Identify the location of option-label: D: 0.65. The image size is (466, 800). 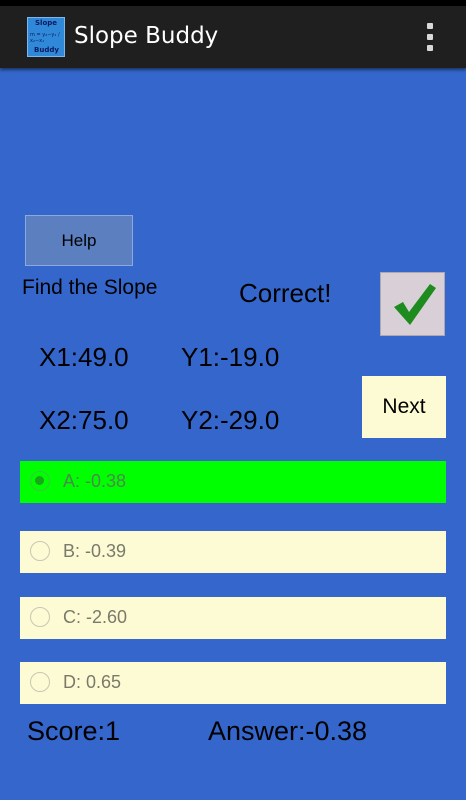
(92, 682).